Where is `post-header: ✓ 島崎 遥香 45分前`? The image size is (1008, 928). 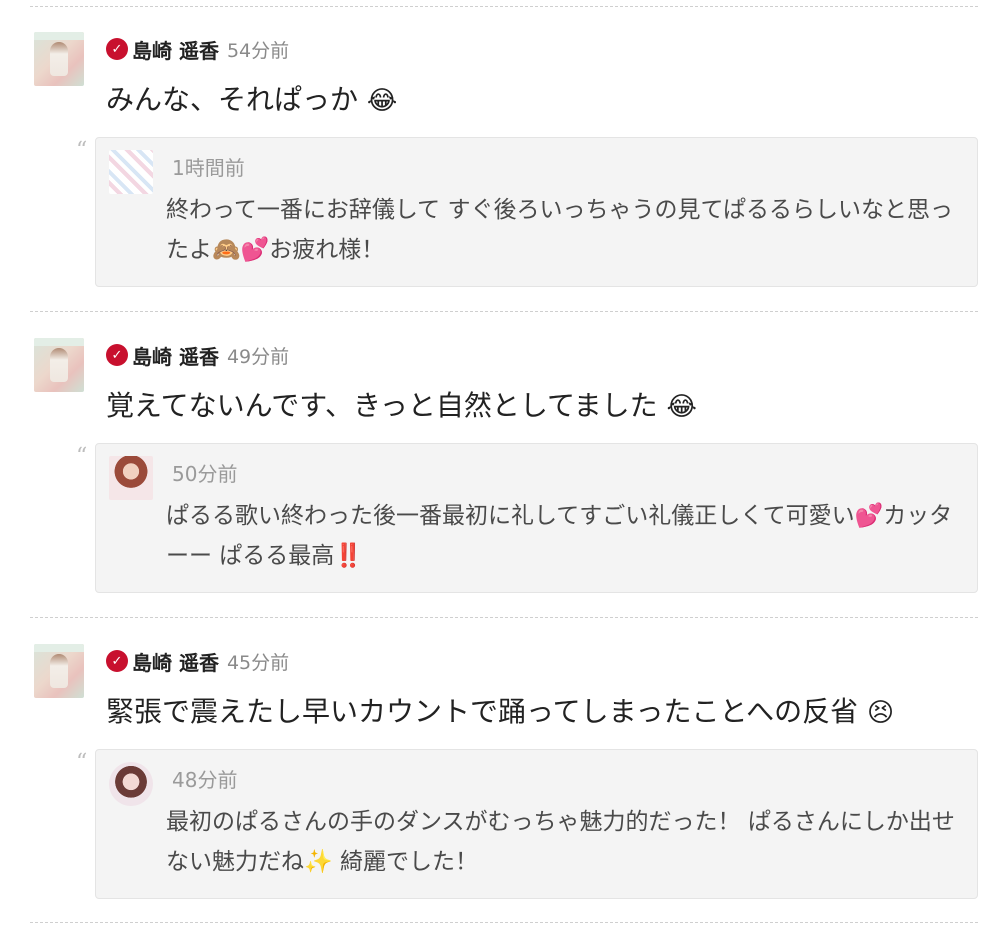
post-header: ✓ 島崎 遥香 45分前 is located at coordinates (197, 661).